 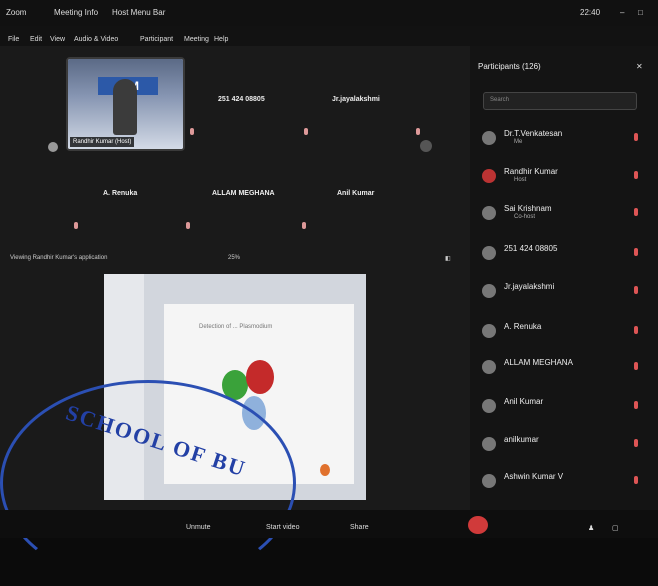 I want to click on menu-view: View, so click(x=57, y=39).